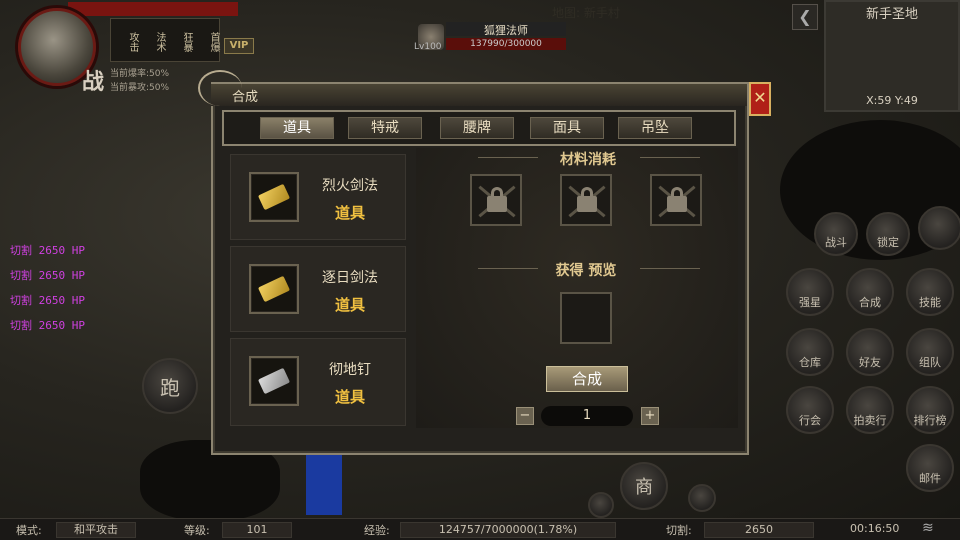 The height and width of the screenshot is (540, 960). I want to click on friends-button: 好友, so click(870, 352).